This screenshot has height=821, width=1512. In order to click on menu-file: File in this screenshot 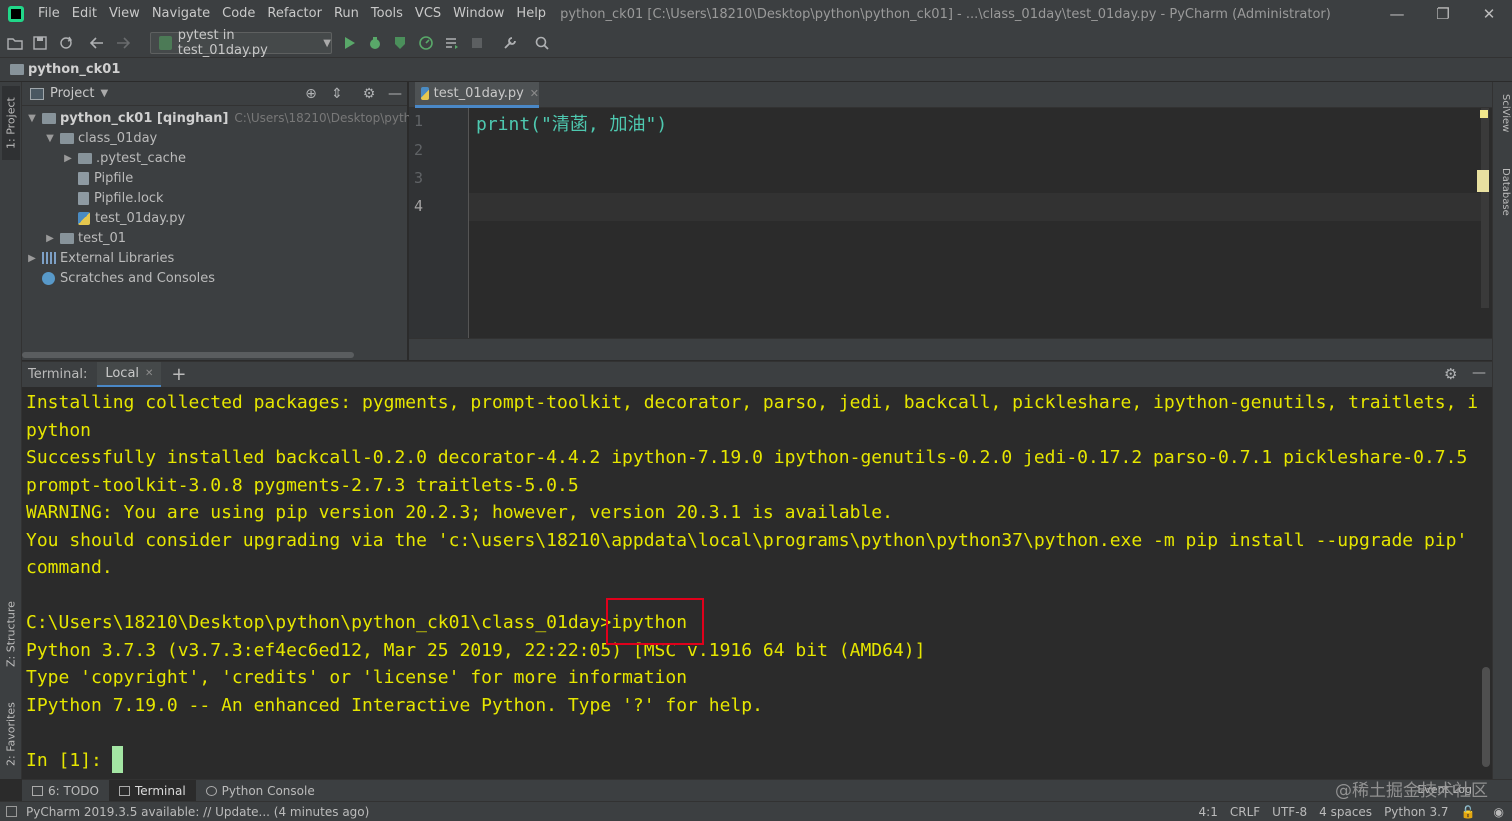, I will do `click(49, 14)`.